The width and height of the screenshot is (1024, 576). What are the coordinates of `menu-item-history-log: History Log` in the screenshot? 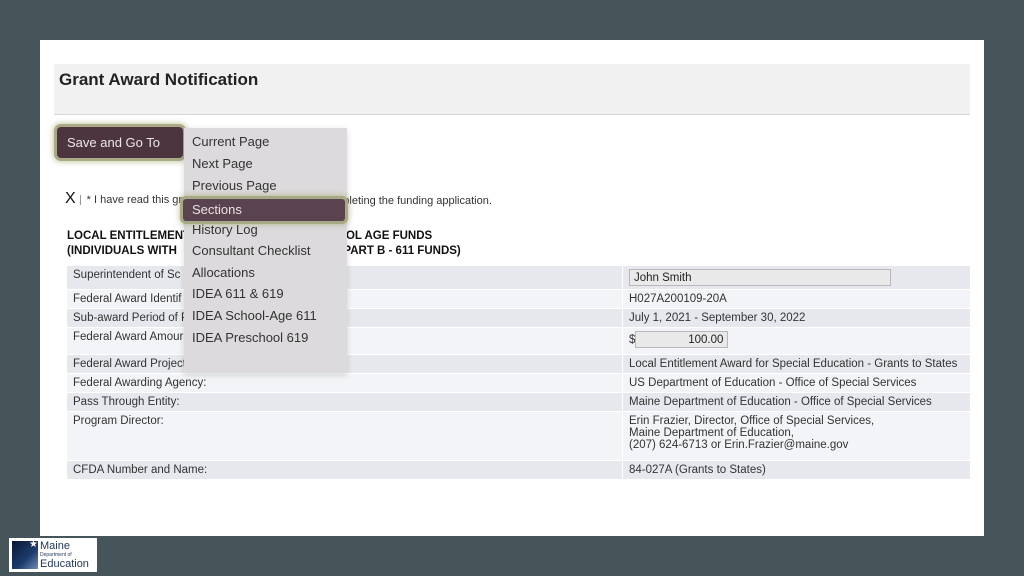 It's located at (225, 229).